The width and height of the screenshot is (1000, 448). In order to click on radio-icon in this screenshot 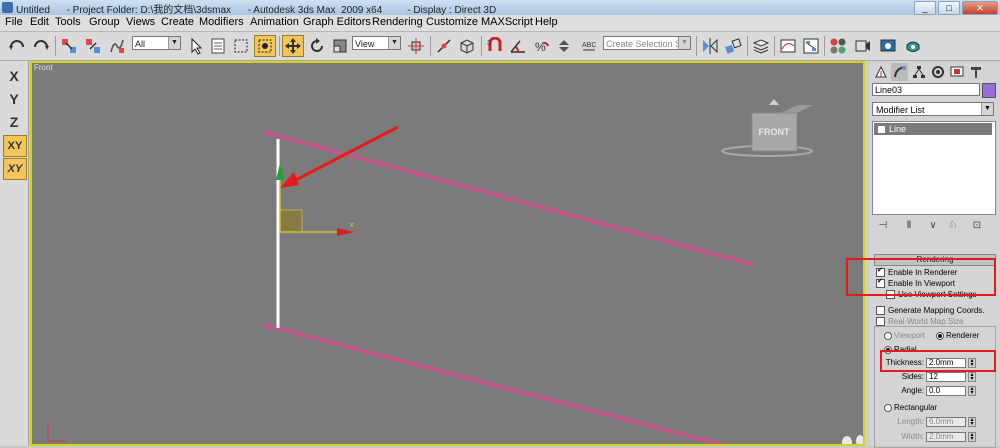, I will do `click(888, 407)`.